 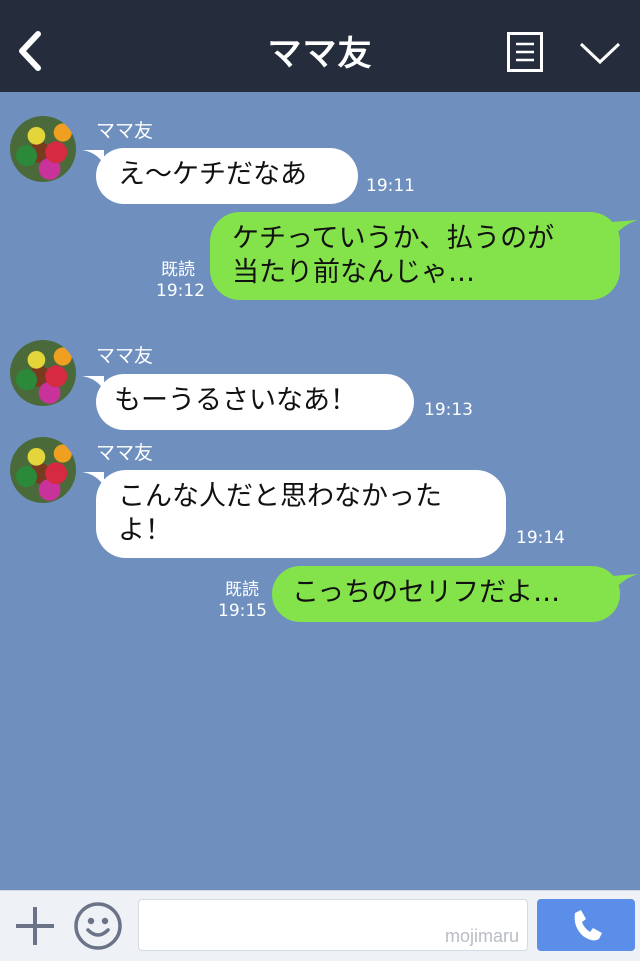 What do you see at coordinates (540, 538) in the screenshot?
I see `message-time: 19:14` at bounding box center [540, 538].